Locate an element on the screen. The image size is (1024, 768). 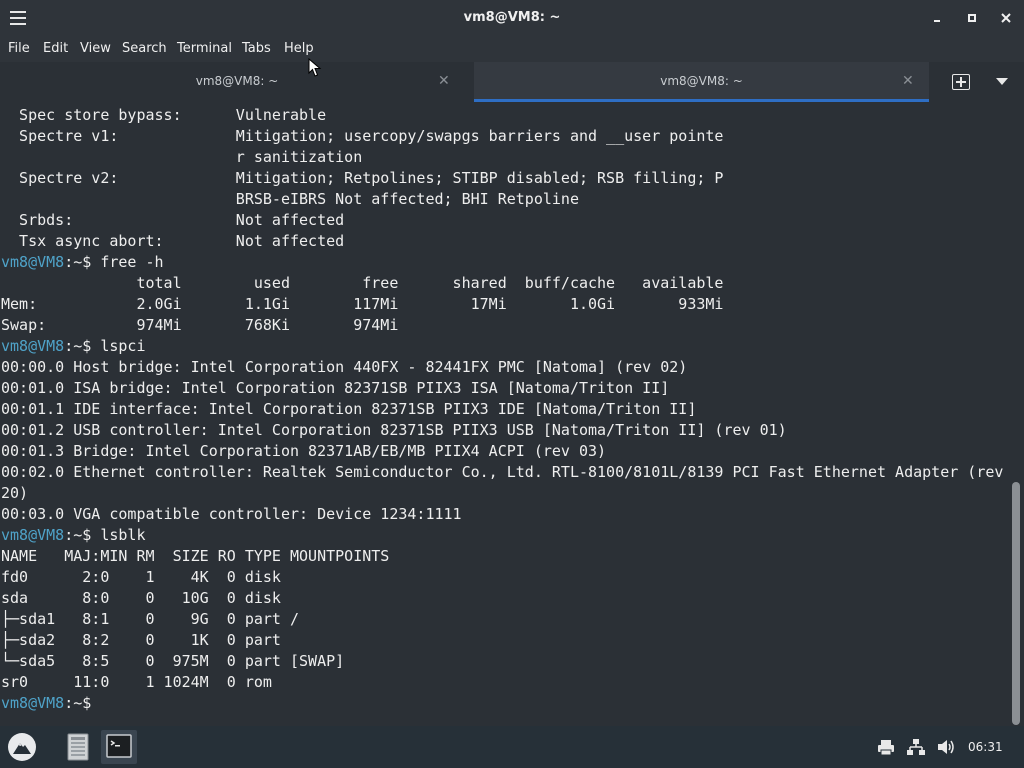
menu-terminal: Terminal is located at coordinates (204, 48).